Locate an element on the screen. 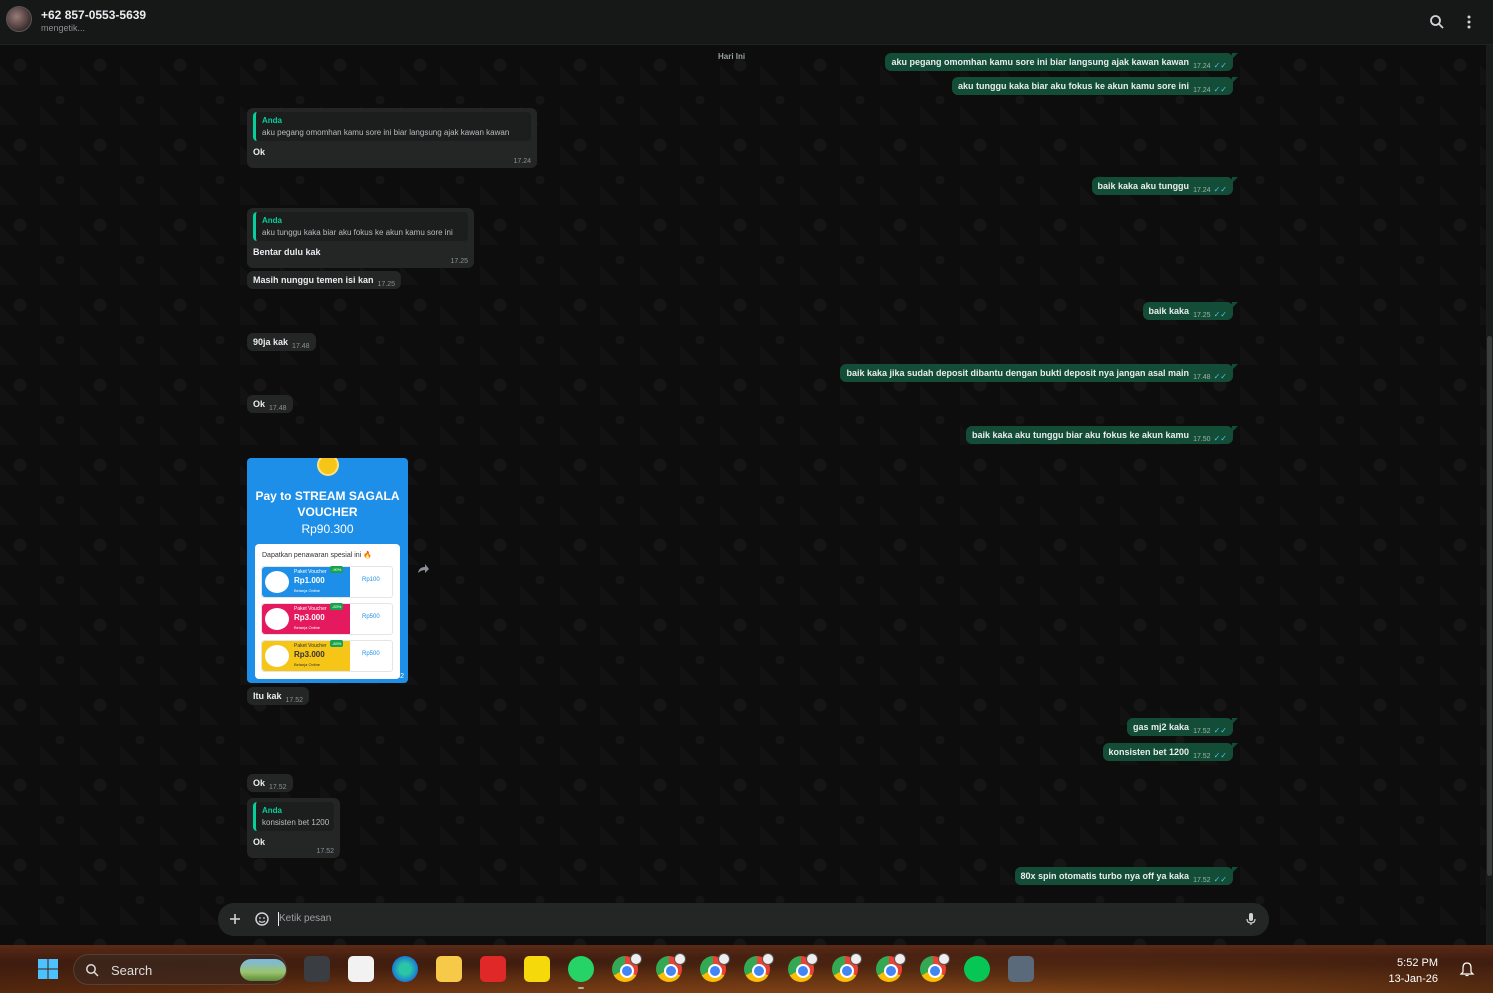 The width and height of the screenshot is (1493, 993). app-icon is located at coordinates (1021, 969).